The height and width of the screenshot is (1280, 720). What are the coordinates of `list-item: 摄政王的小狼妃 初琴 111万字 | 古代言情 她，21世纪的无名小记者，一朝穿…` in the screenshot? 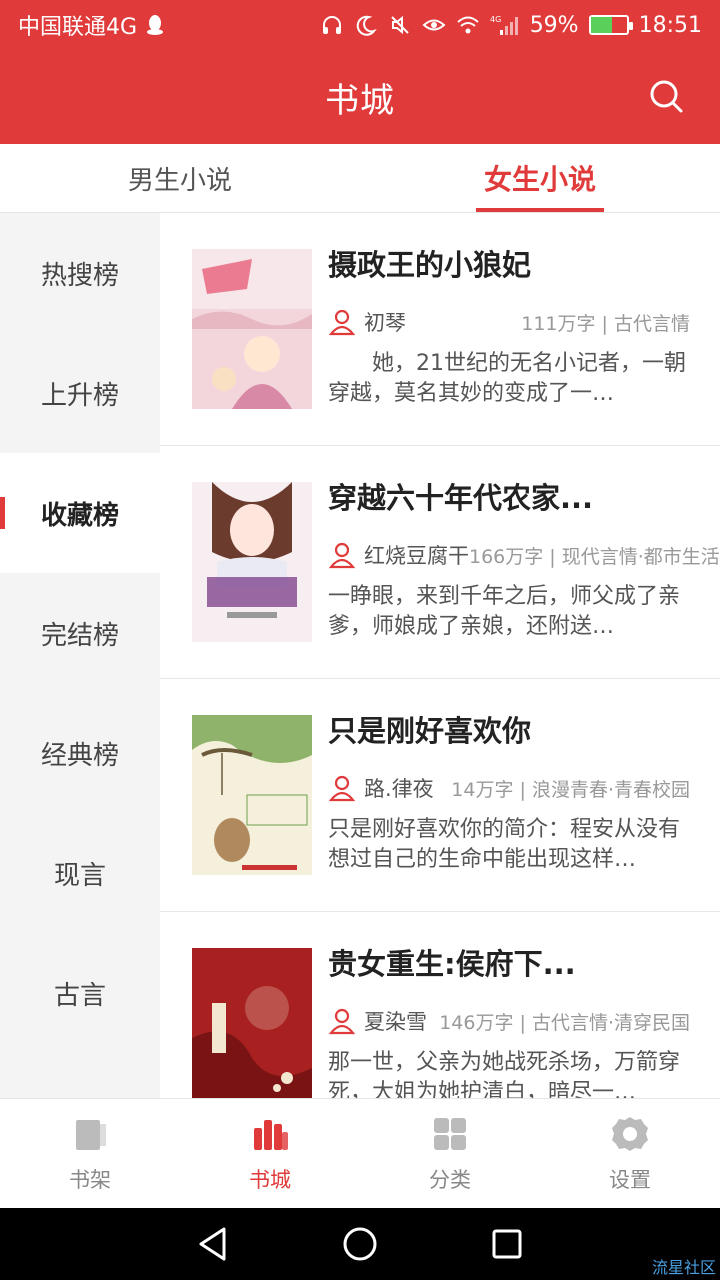 It's located at (440, 329).